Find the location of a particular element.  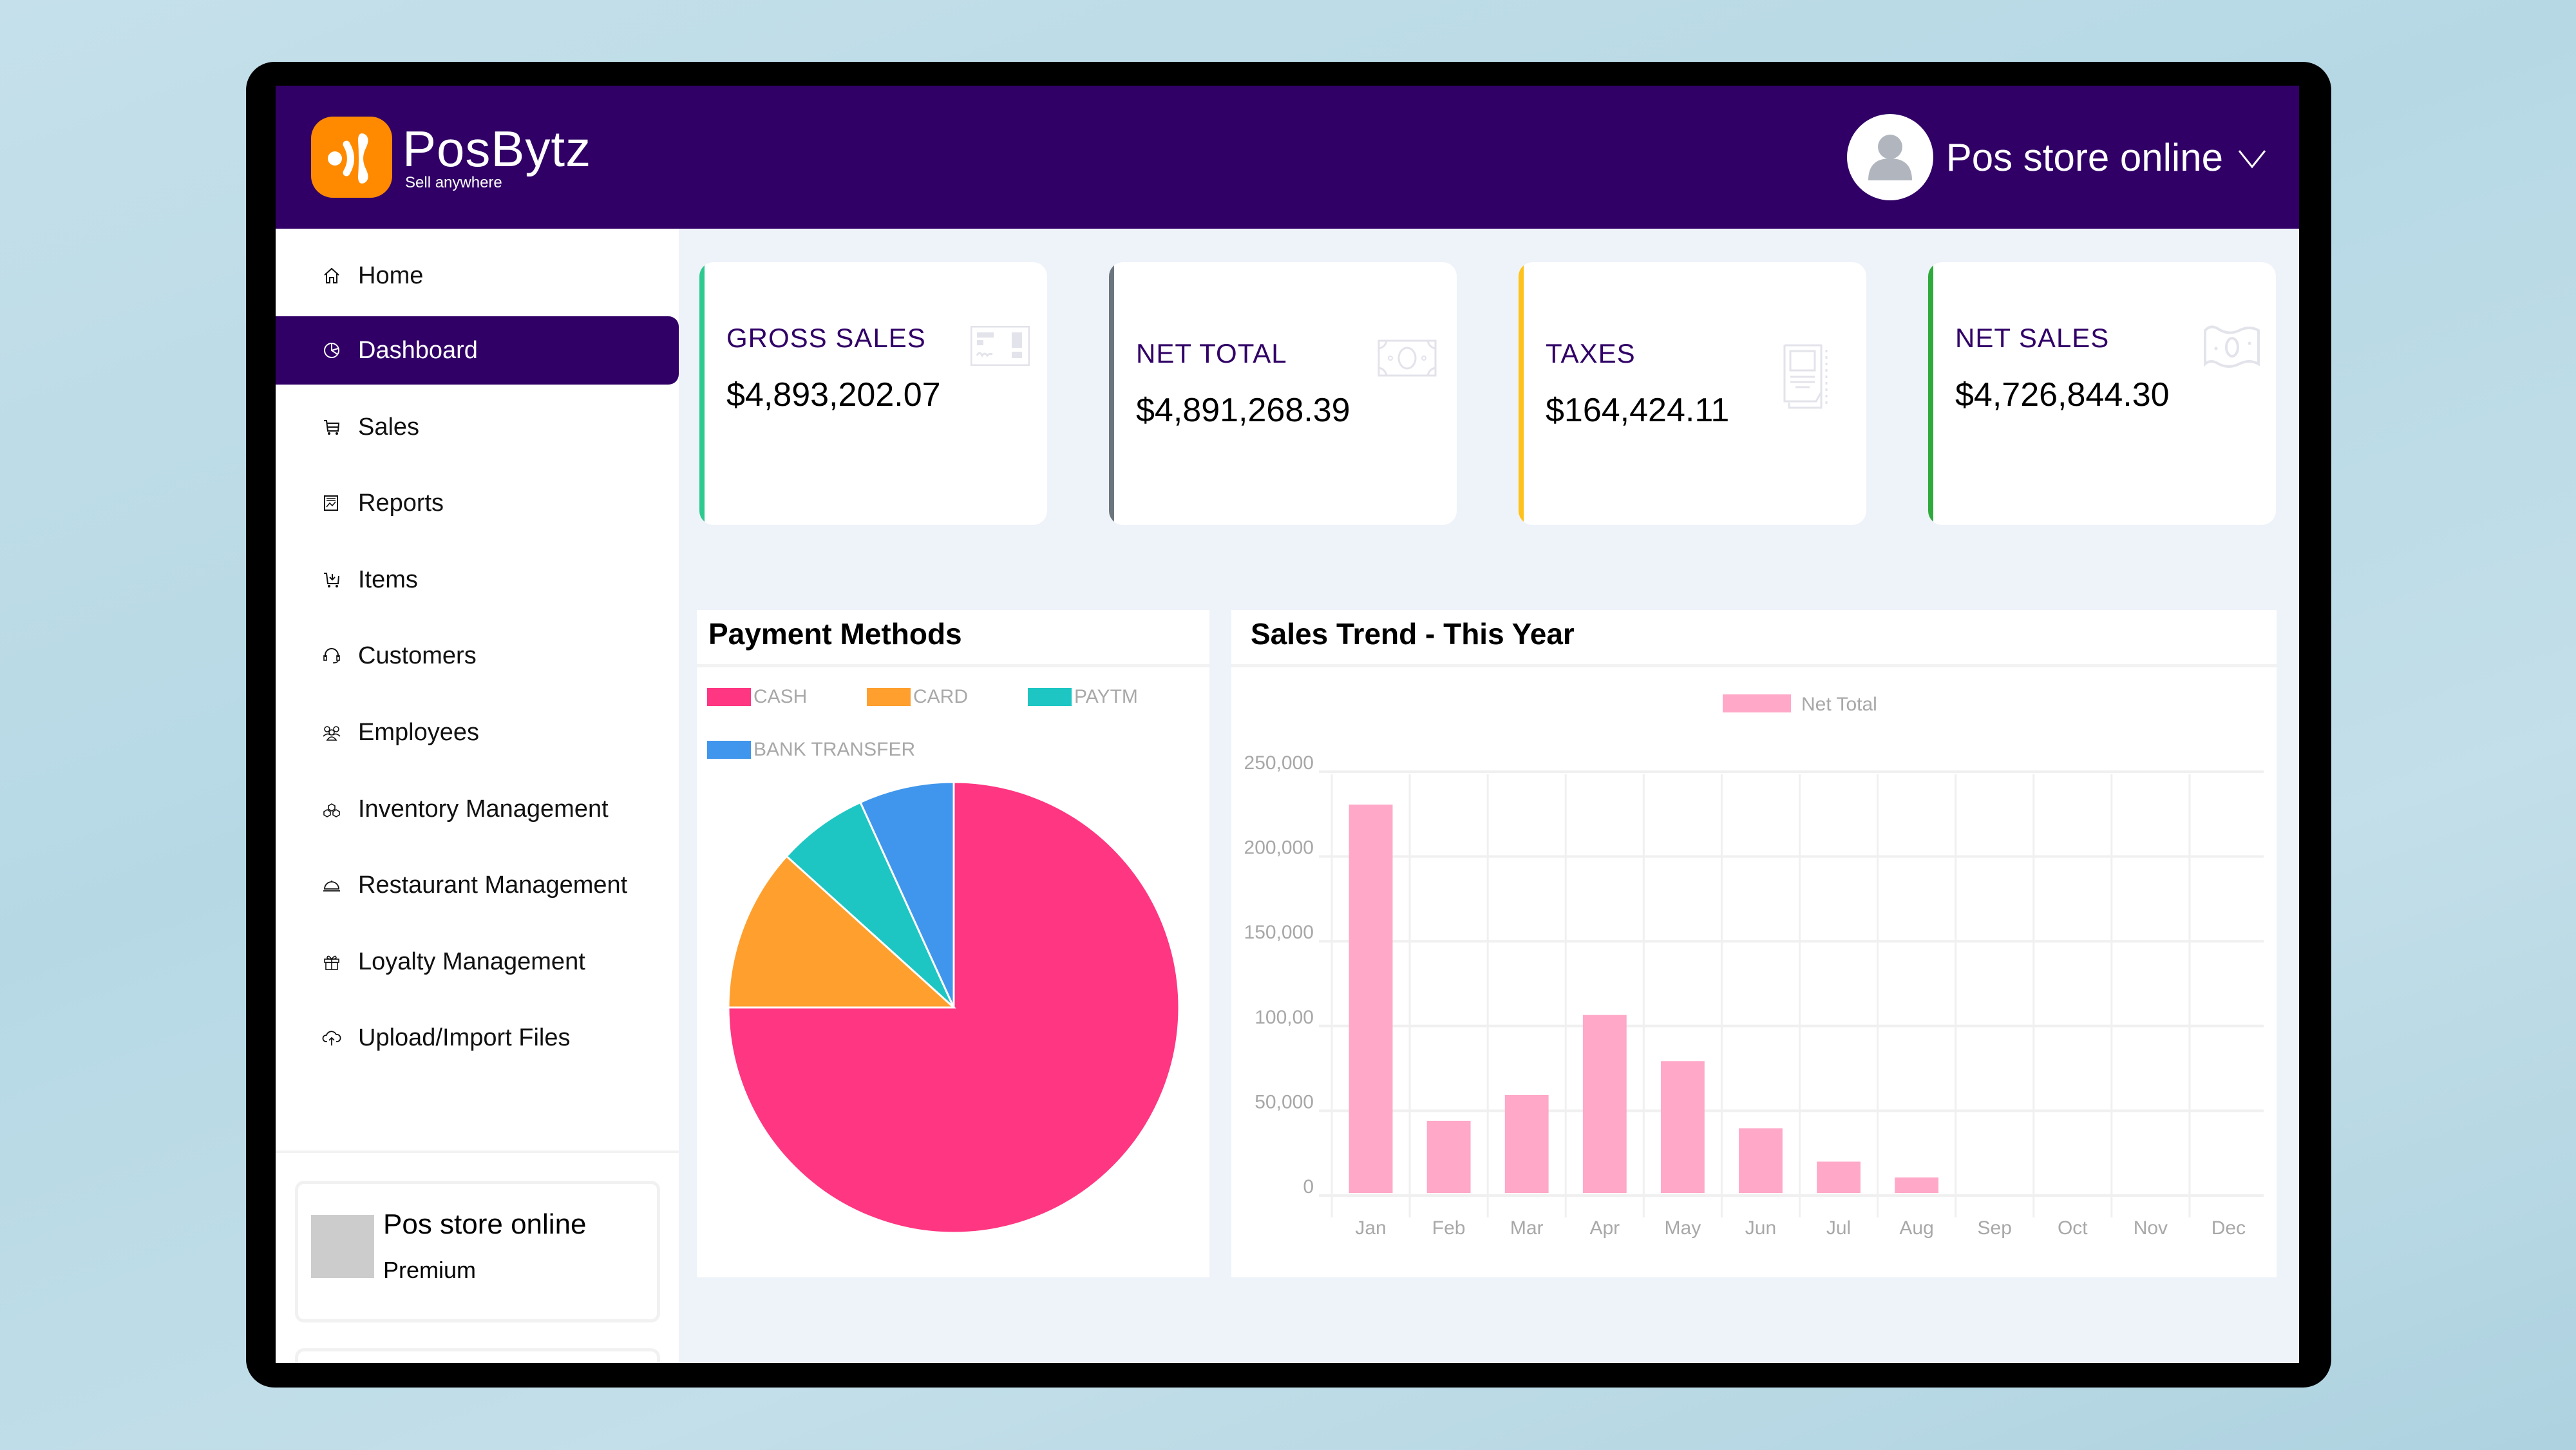

x-tick-label: Feb is located at coordinates (1449, 1228).